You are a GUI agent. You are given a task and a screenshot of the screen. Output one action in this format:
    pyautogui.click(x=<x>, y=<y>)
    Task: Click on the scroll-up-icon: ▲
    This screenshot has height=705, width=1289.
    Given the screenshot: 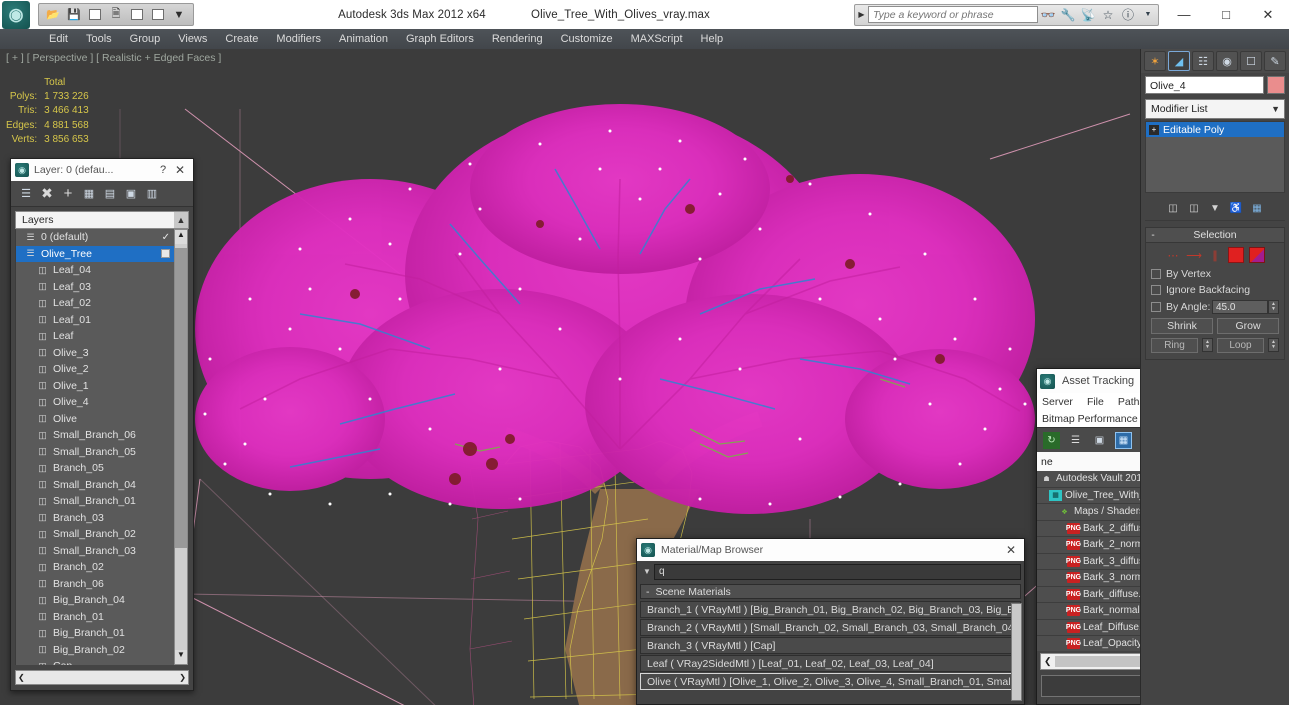 What is the action you would take?
    pyautogui.click(x=181, y=220)
    